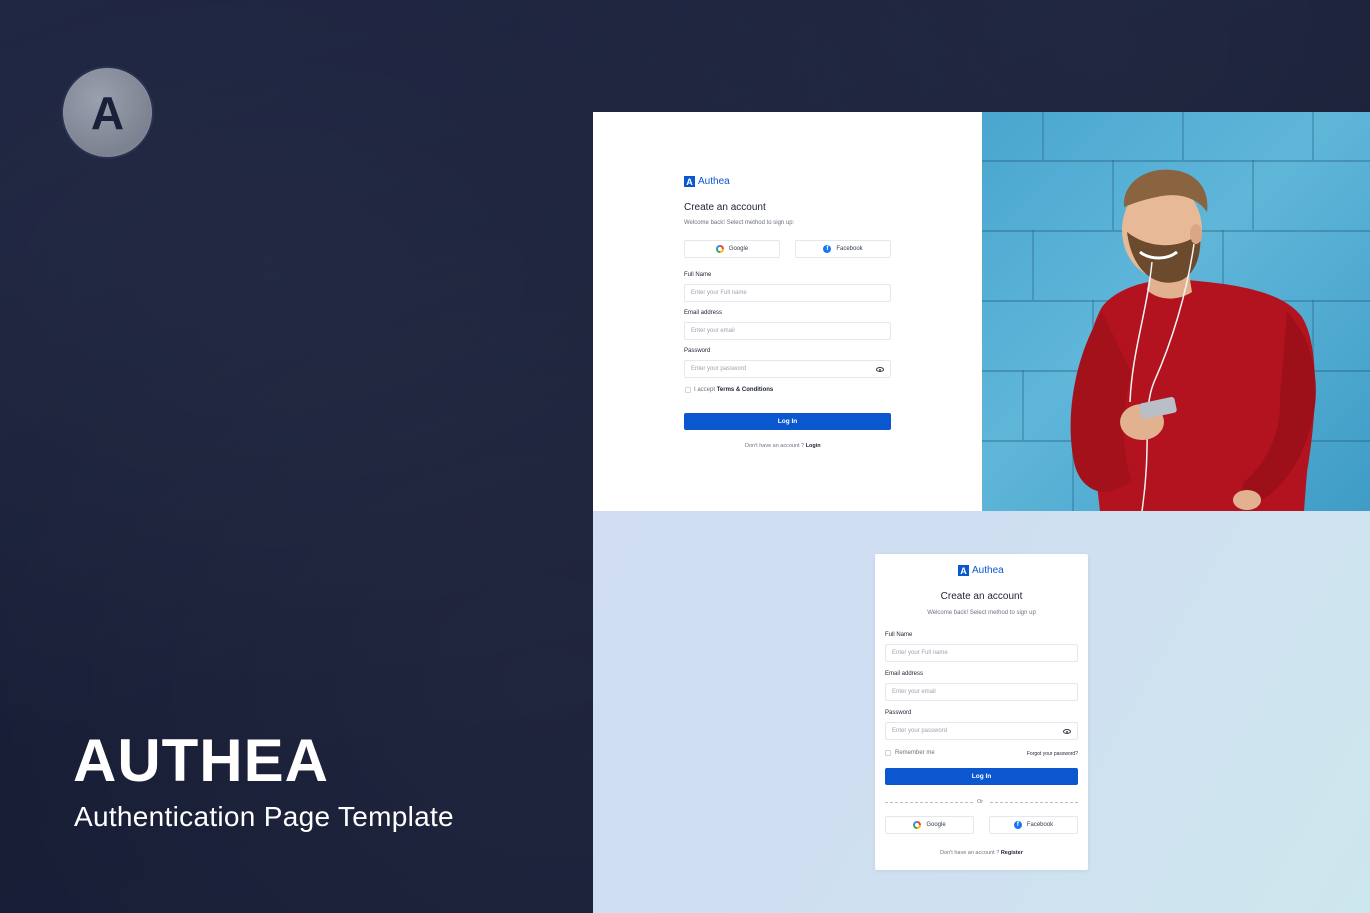  What do you see at coordinates (813, 446) in the screenshot?
I see `footer-login-link: Login` at bounding box center [813, 446].